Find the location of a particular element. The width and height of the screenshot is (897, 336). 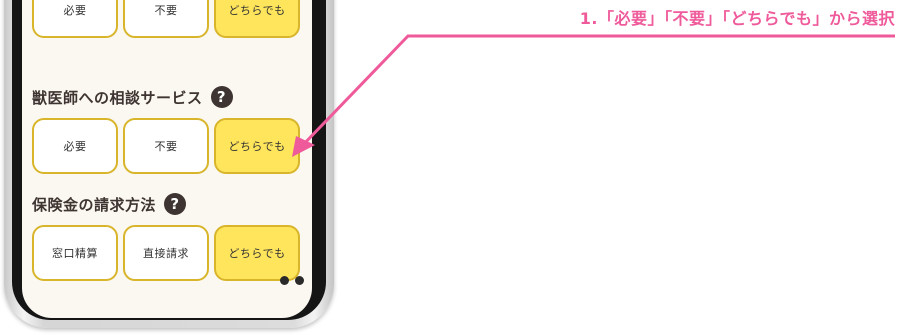

annotation-label: 1.「必要」「不要」「どちらでも」から選択 is located at coordinates (737, 18).